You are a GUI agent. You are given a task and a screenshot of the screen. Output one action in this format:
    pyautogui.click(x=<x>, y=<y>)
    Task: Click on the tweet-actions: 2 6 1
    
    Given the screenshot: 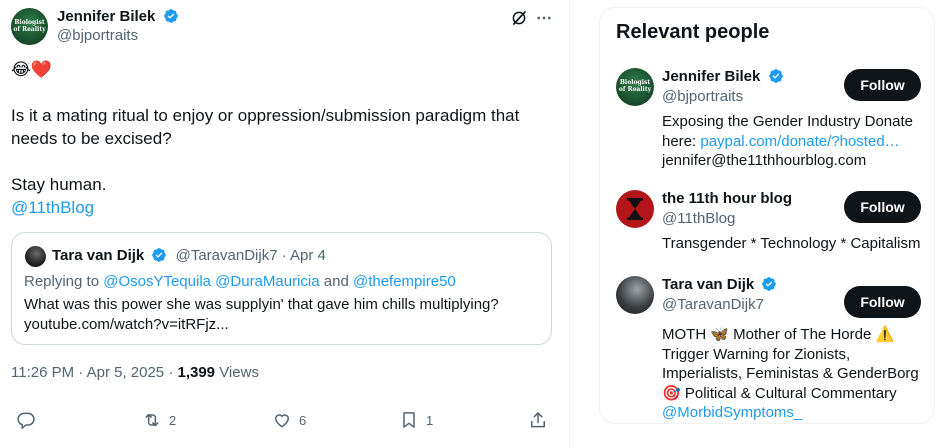 What is the action you would take?
    pyautogui.click(x=285, y=423)
    